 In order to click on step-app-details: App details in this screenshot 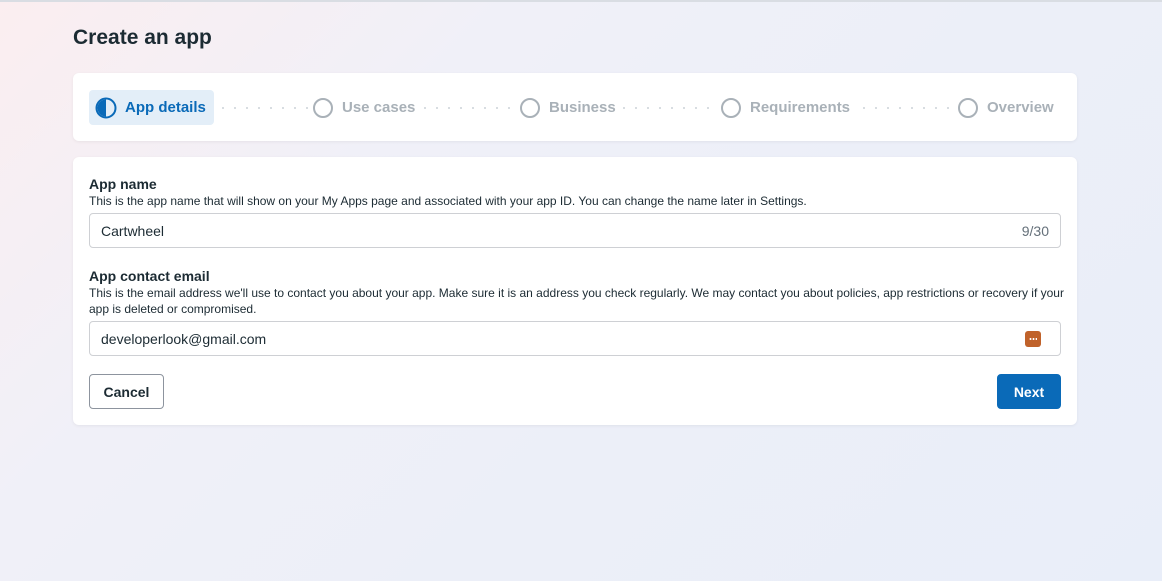, I will do `click(151, 107)`.